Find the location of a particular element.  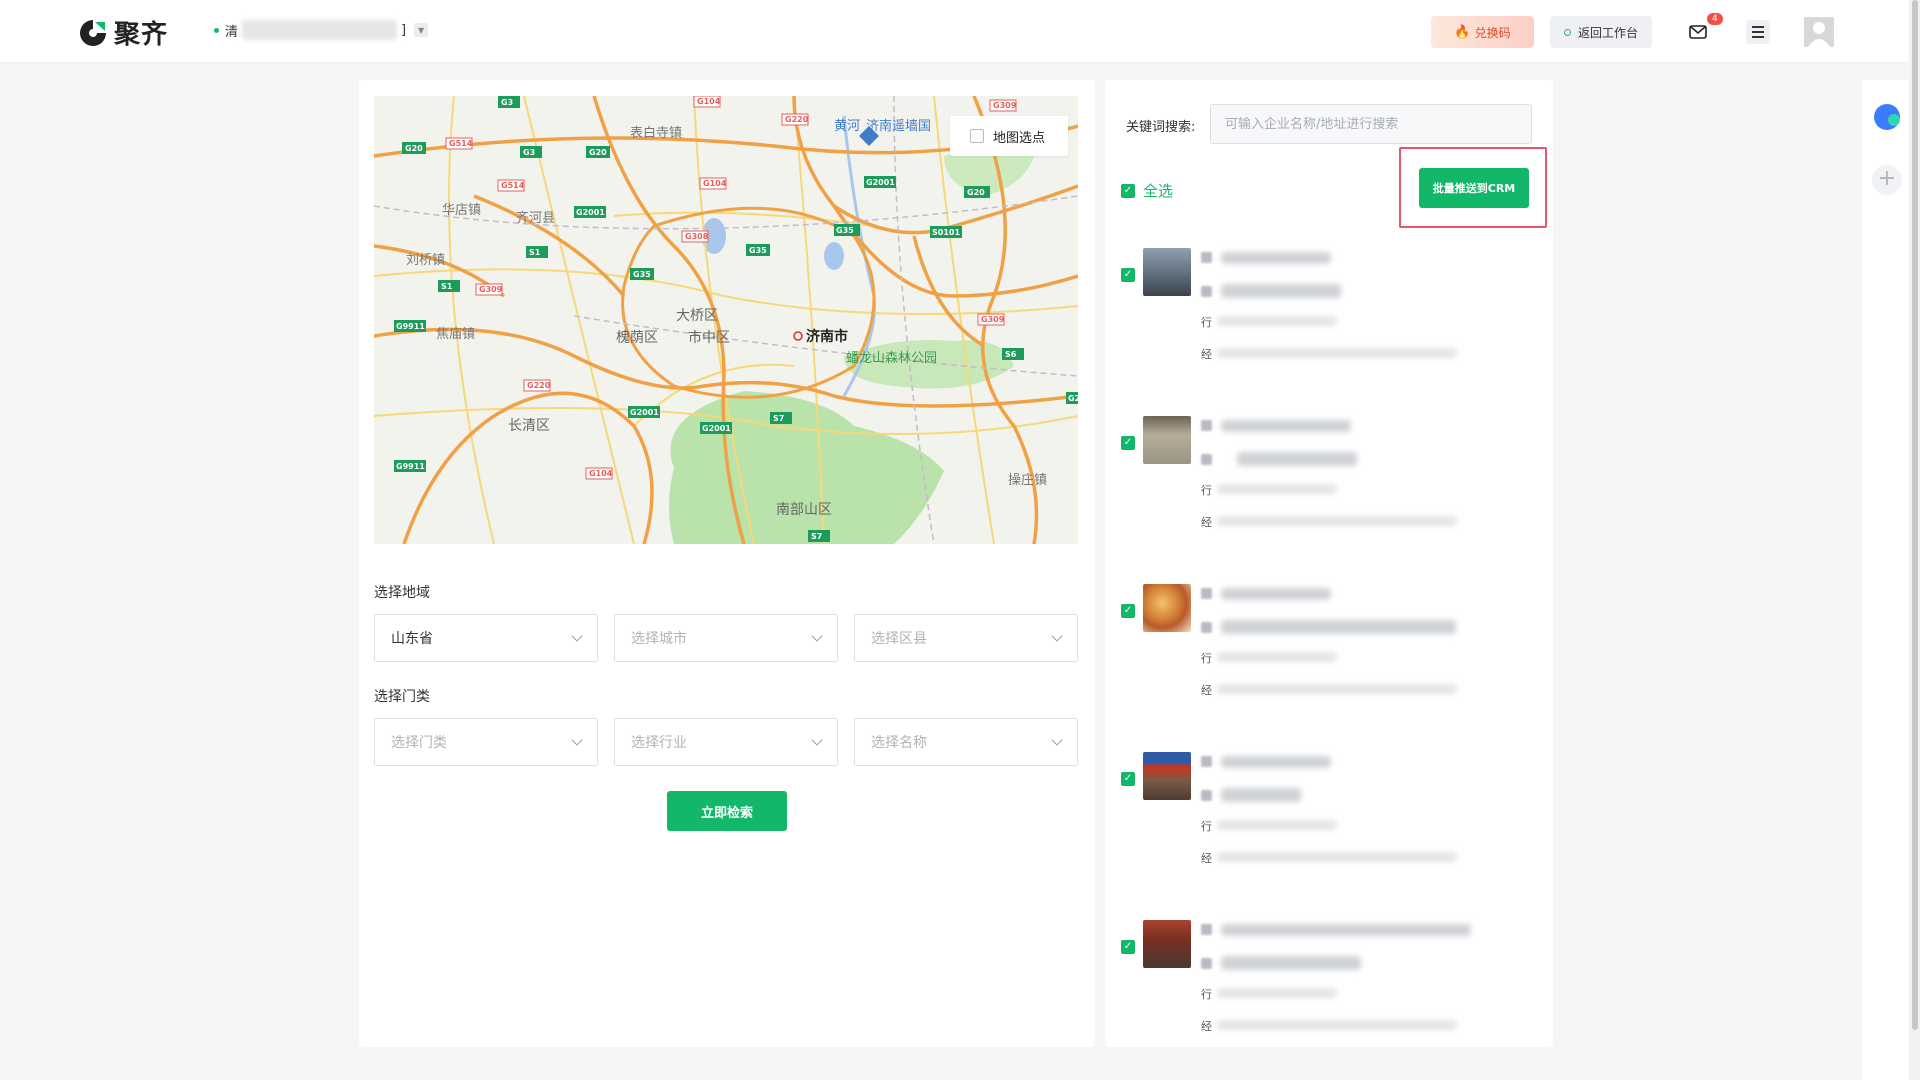

fire-icon: 🔥 is located at coordinates (1462, 32).